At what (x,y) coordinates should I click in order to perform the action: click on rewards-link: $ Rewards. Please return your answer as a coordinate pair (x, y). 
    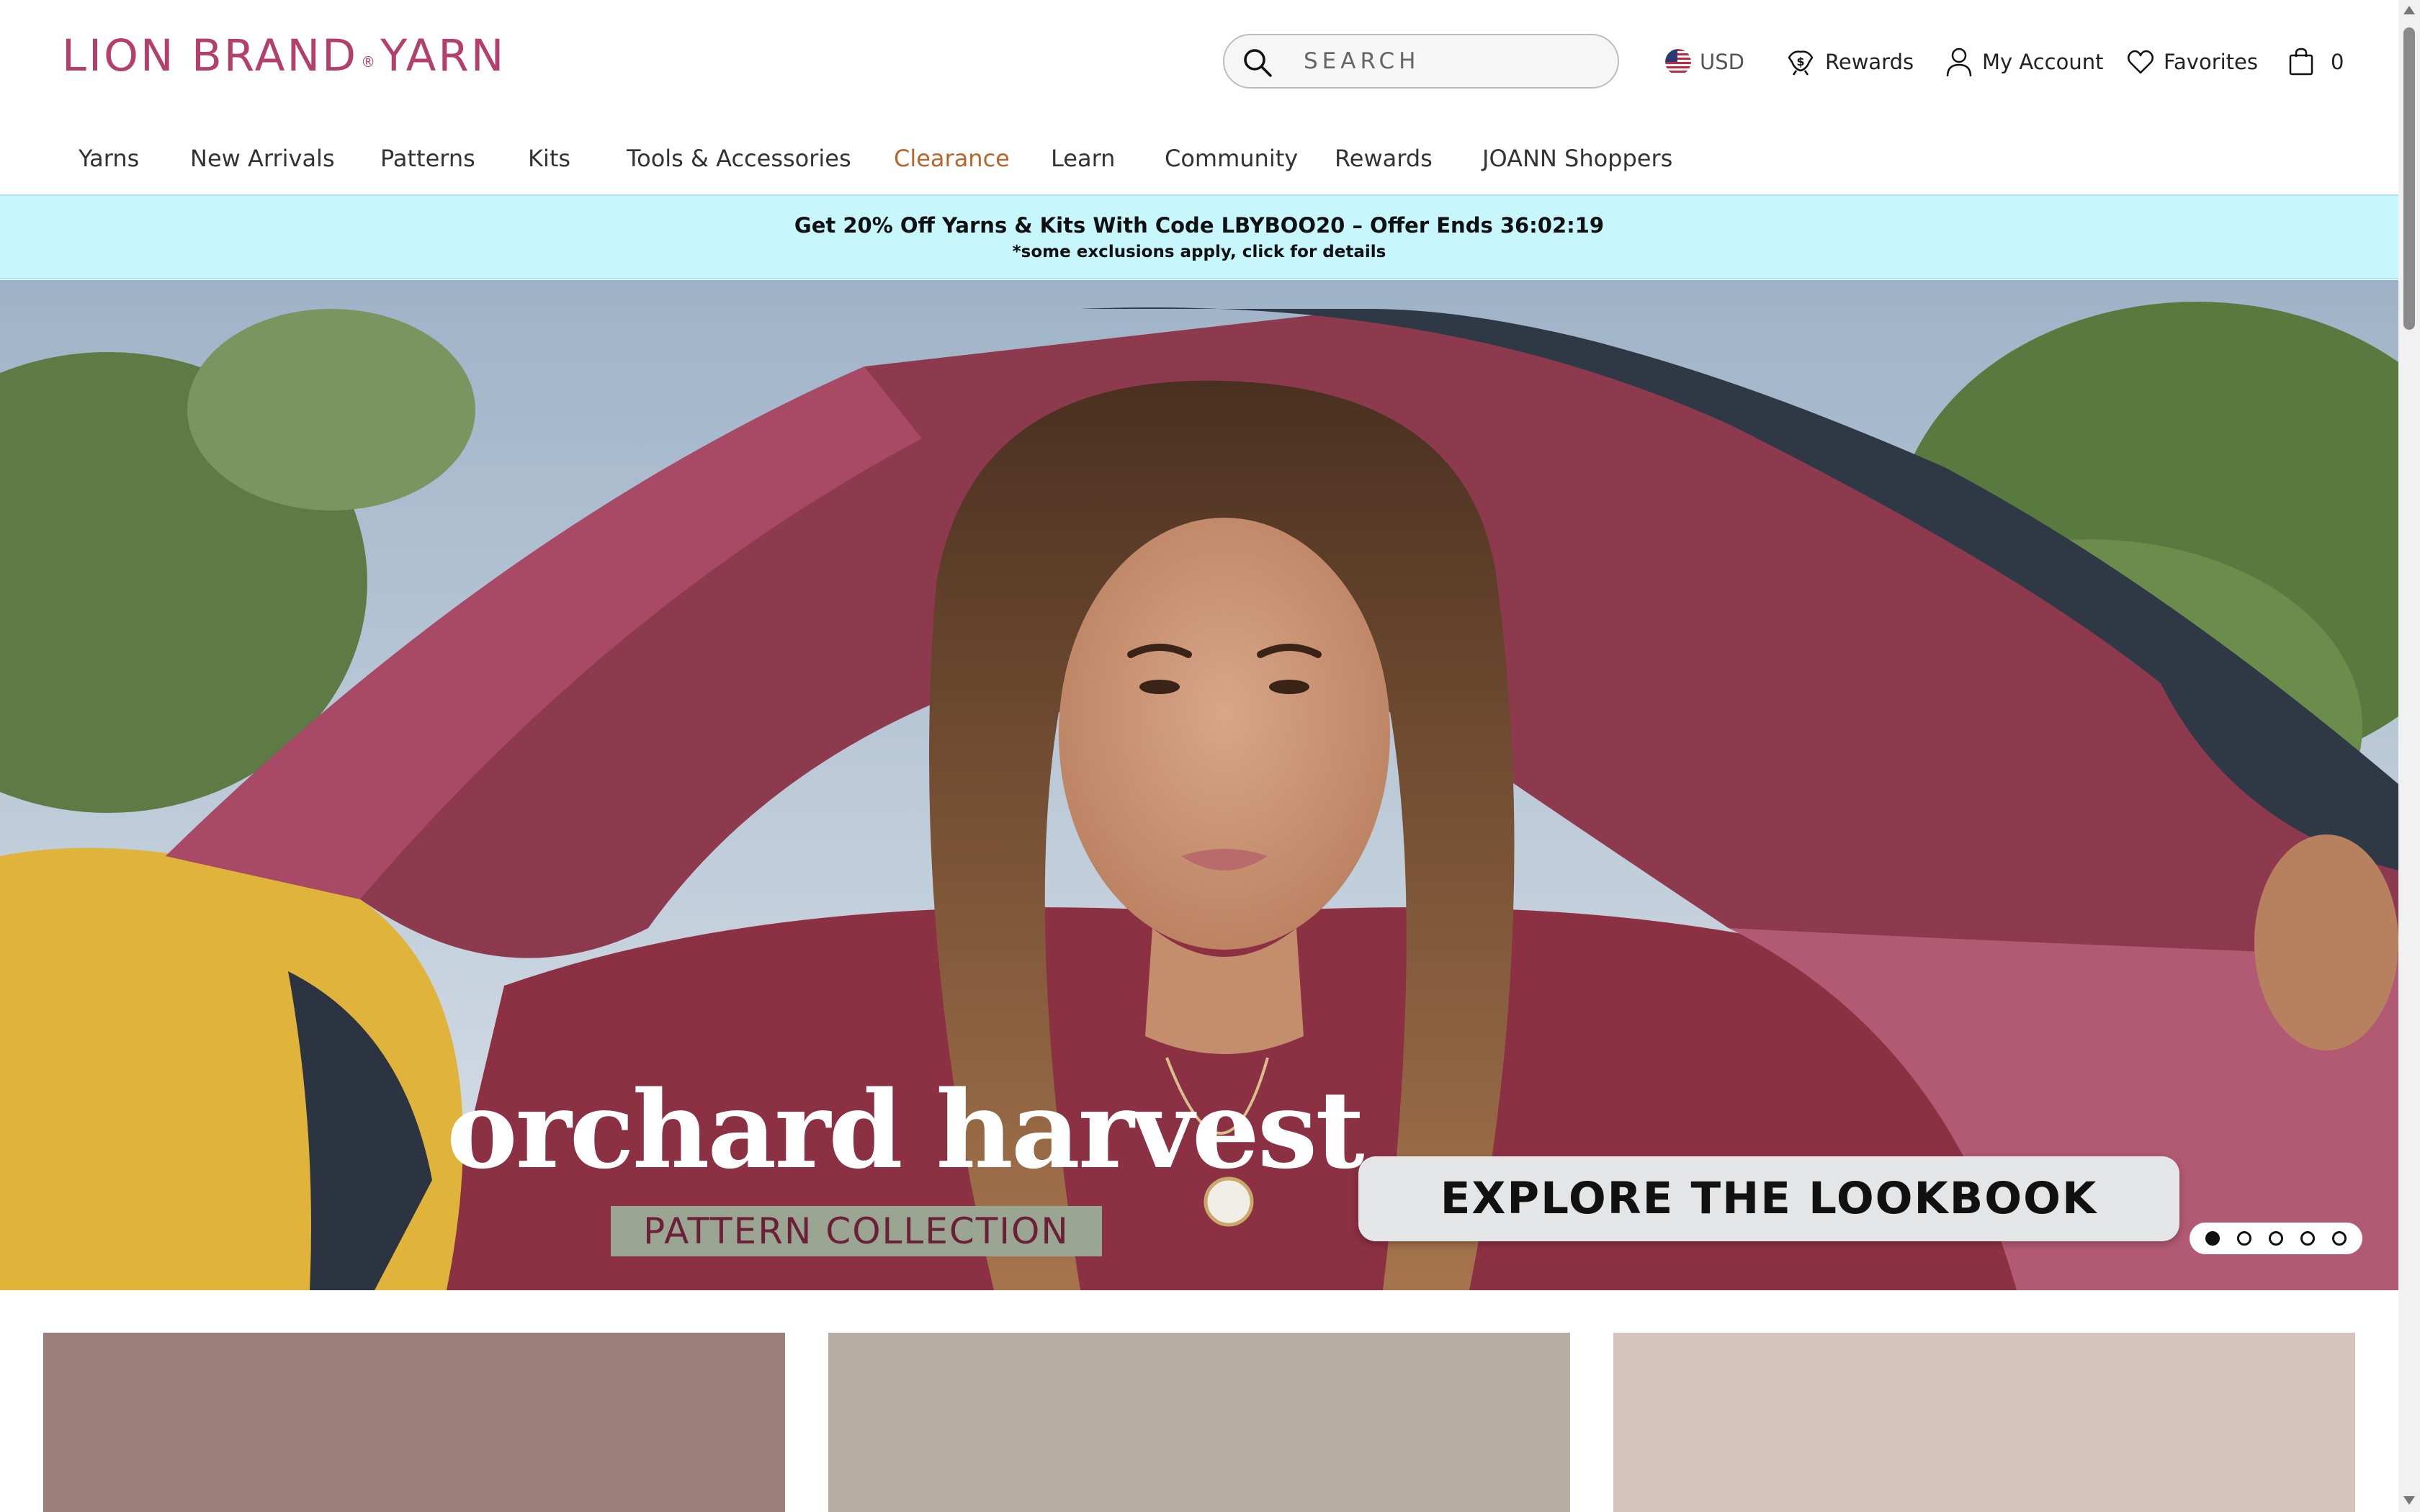
    Looking at the image, I should click on (1849, 62).